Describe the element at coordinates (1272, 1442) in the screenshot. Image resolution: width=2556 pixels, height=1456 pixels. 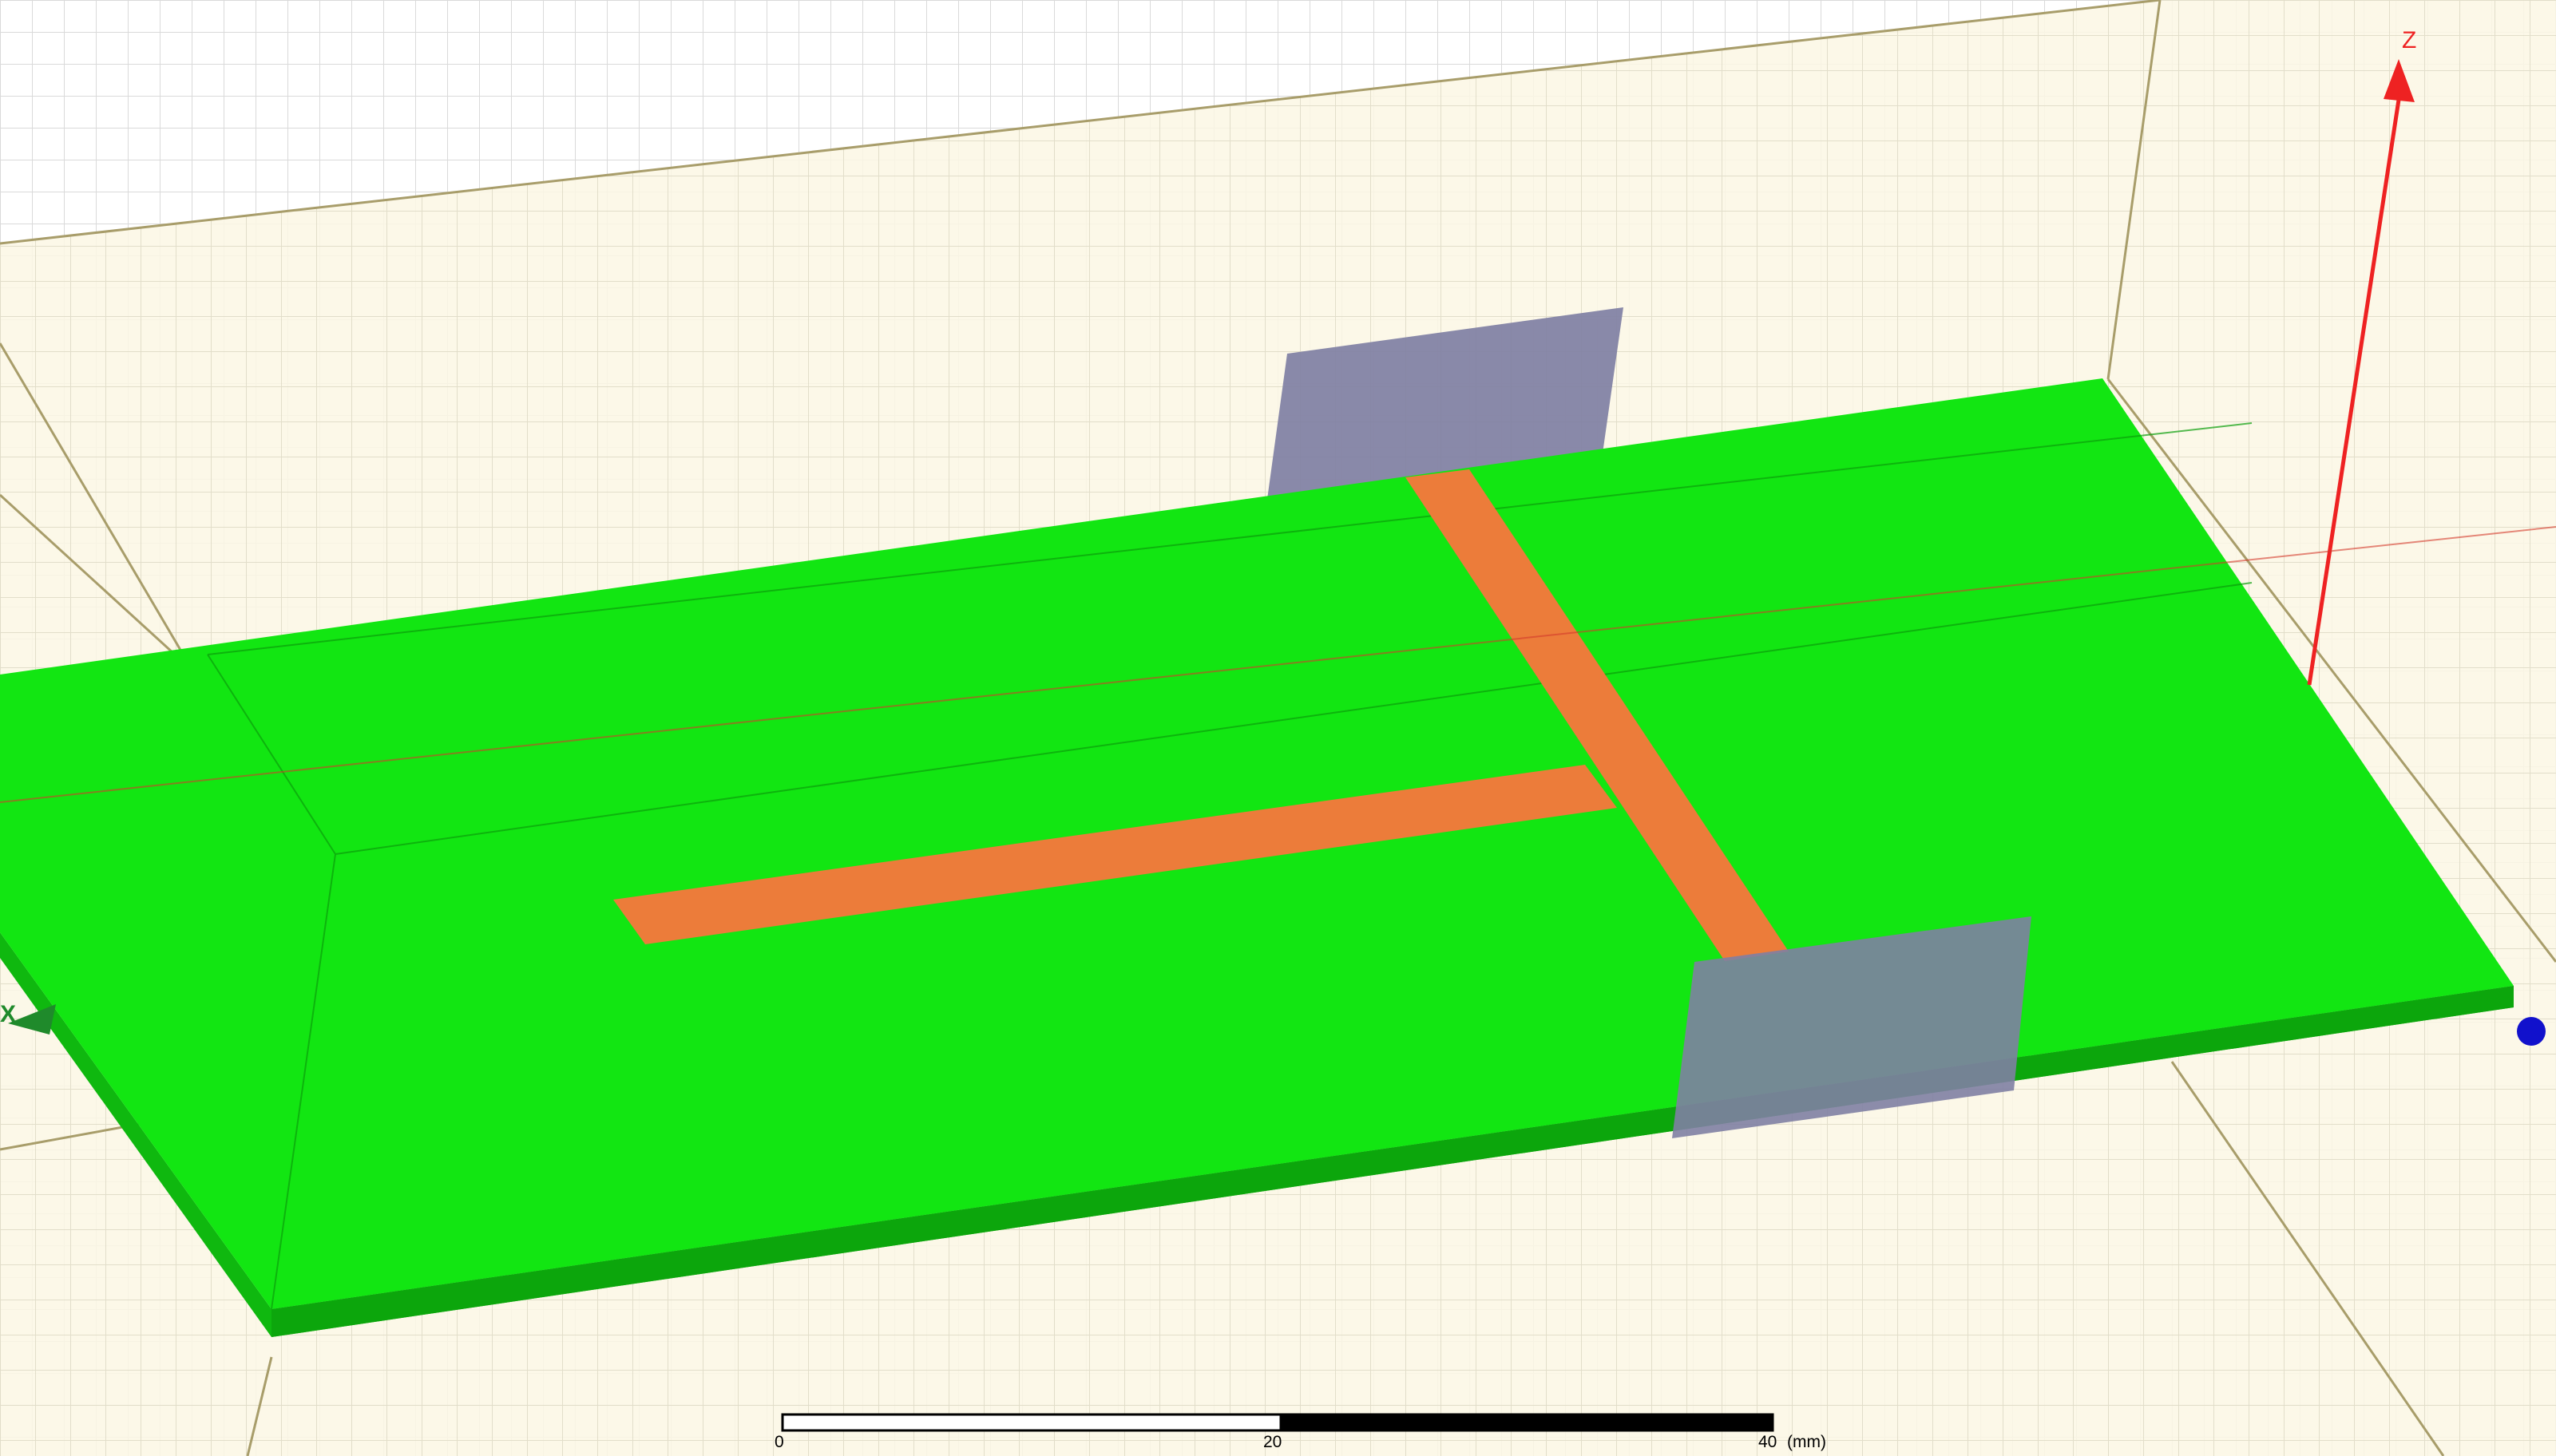
I see `scale-tick-20: 20` at that location.